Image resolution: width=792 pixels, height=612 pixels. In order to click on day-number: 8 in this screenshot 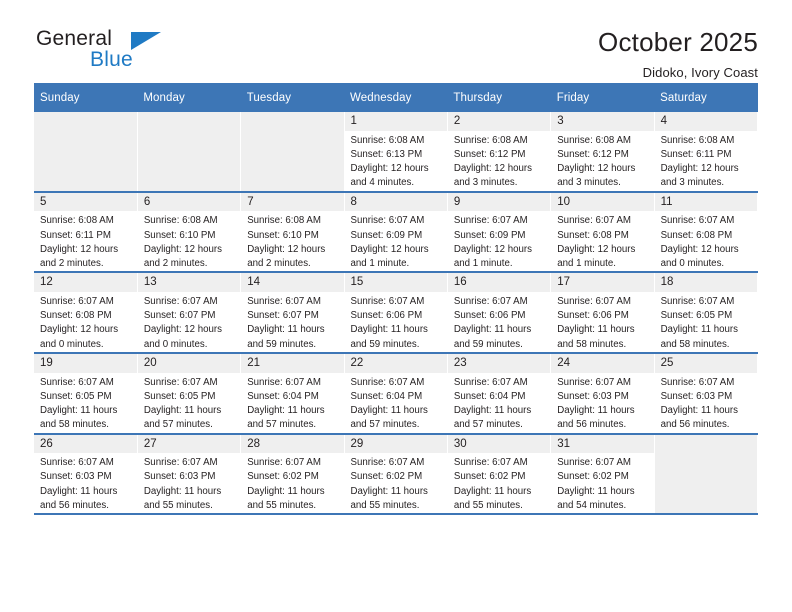, I will do `click(395, 202)`.